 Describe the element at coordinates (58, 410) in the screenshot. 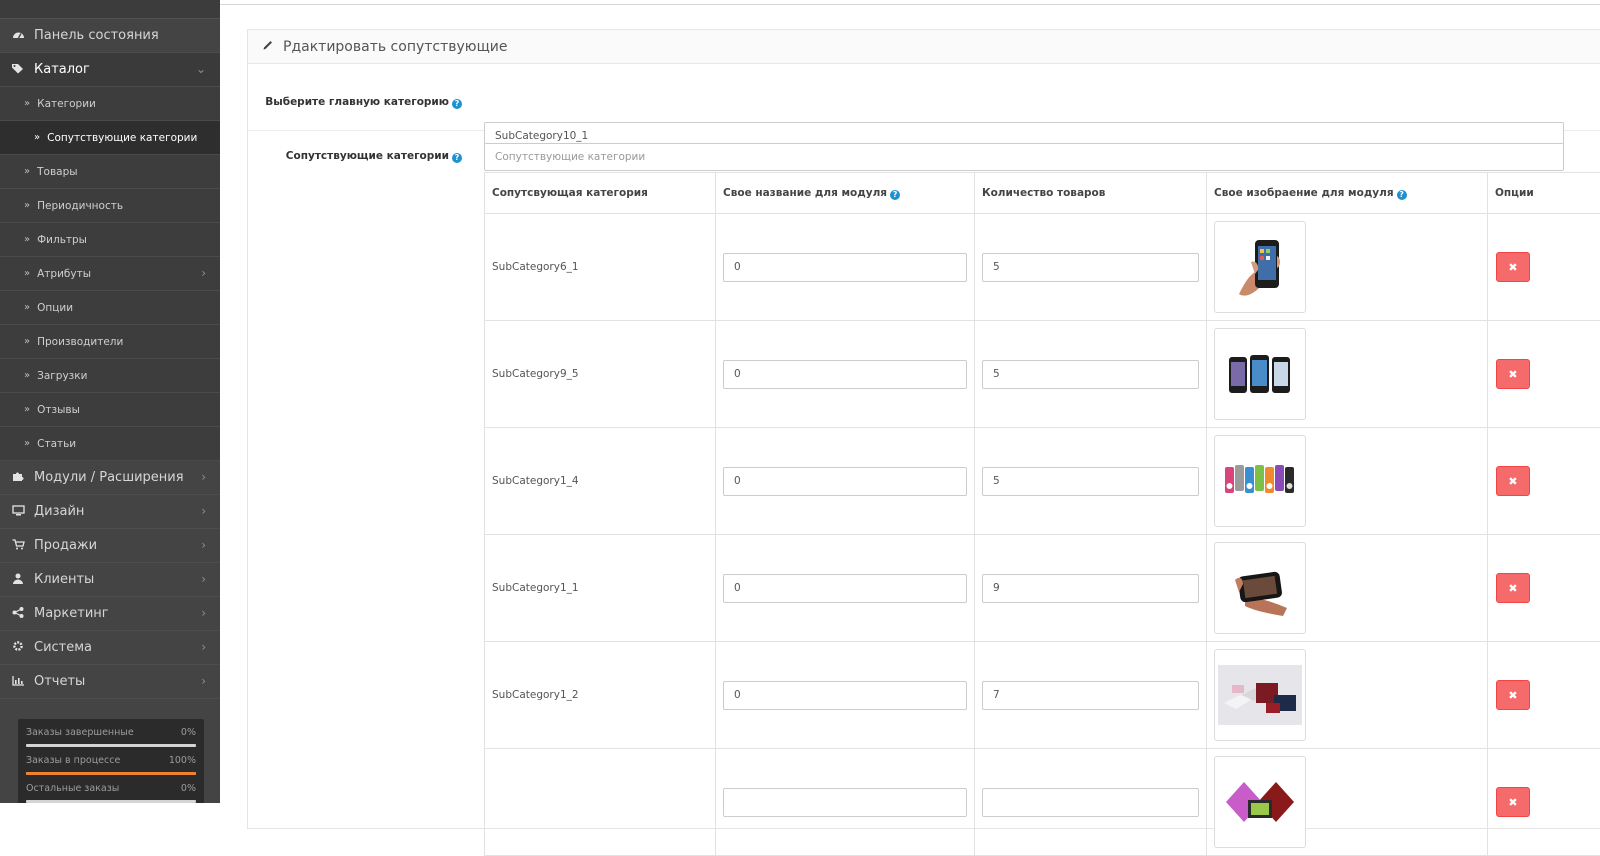

I see `sidebar-item-label: Отзывы` at that location.